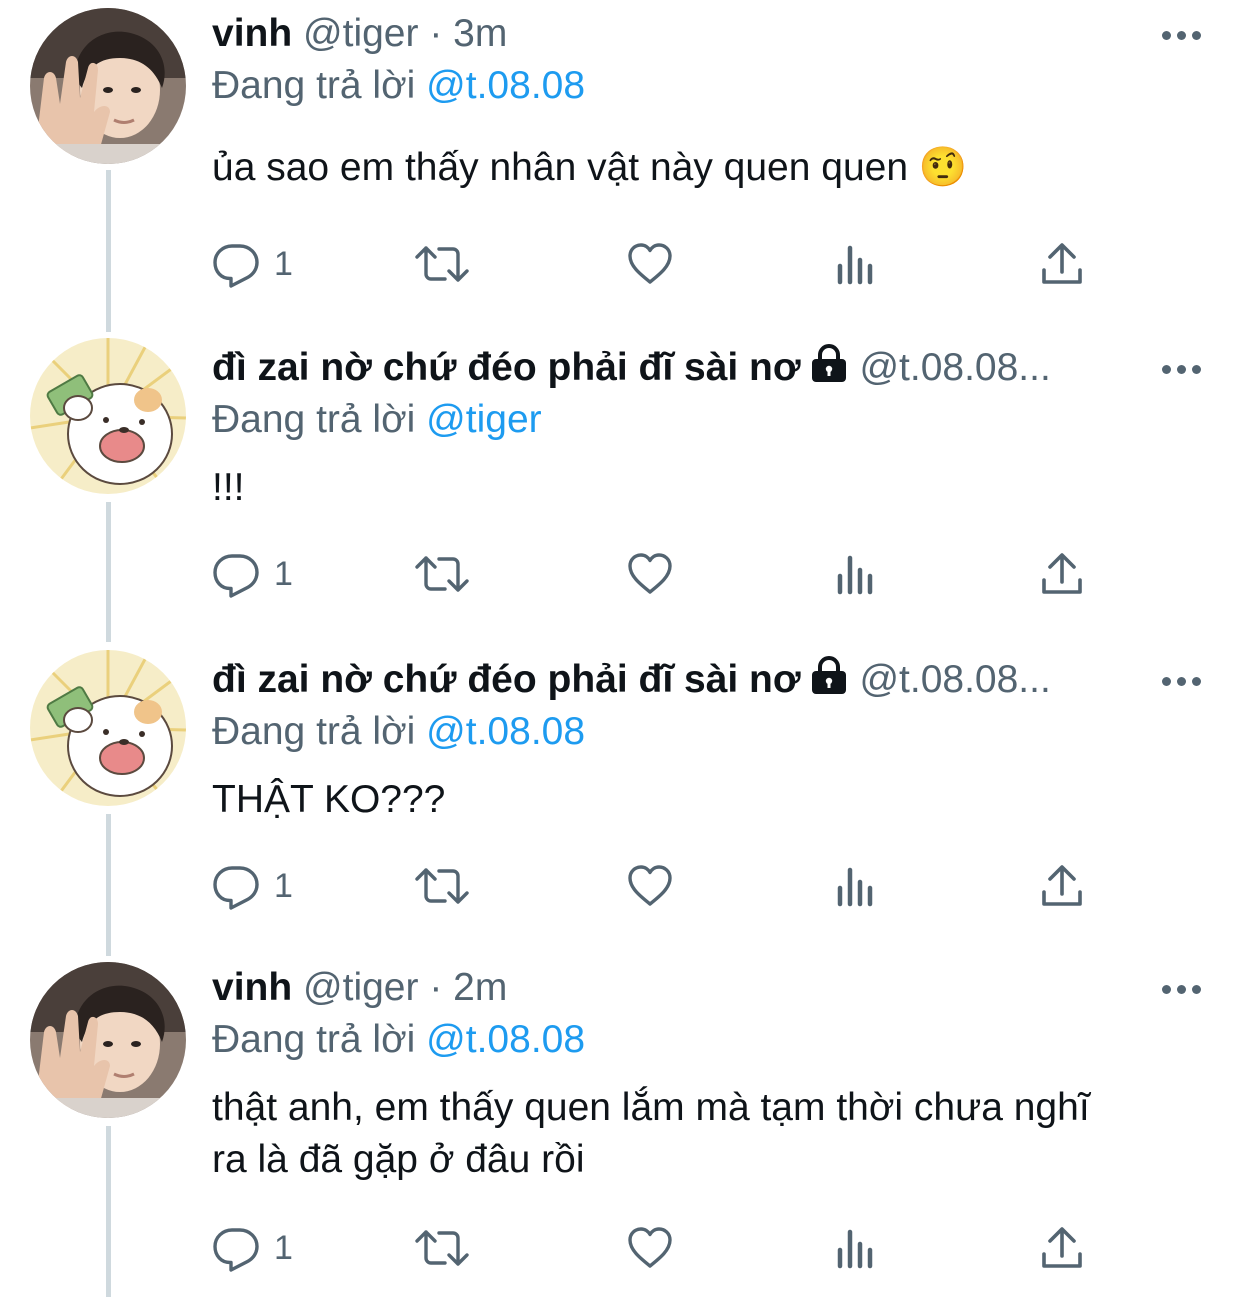 This screenshot has height=1297, width=1242. Describe the element at coordinates (228, 487) in the screenshot. I see `tweet-text: !!!` at that location.